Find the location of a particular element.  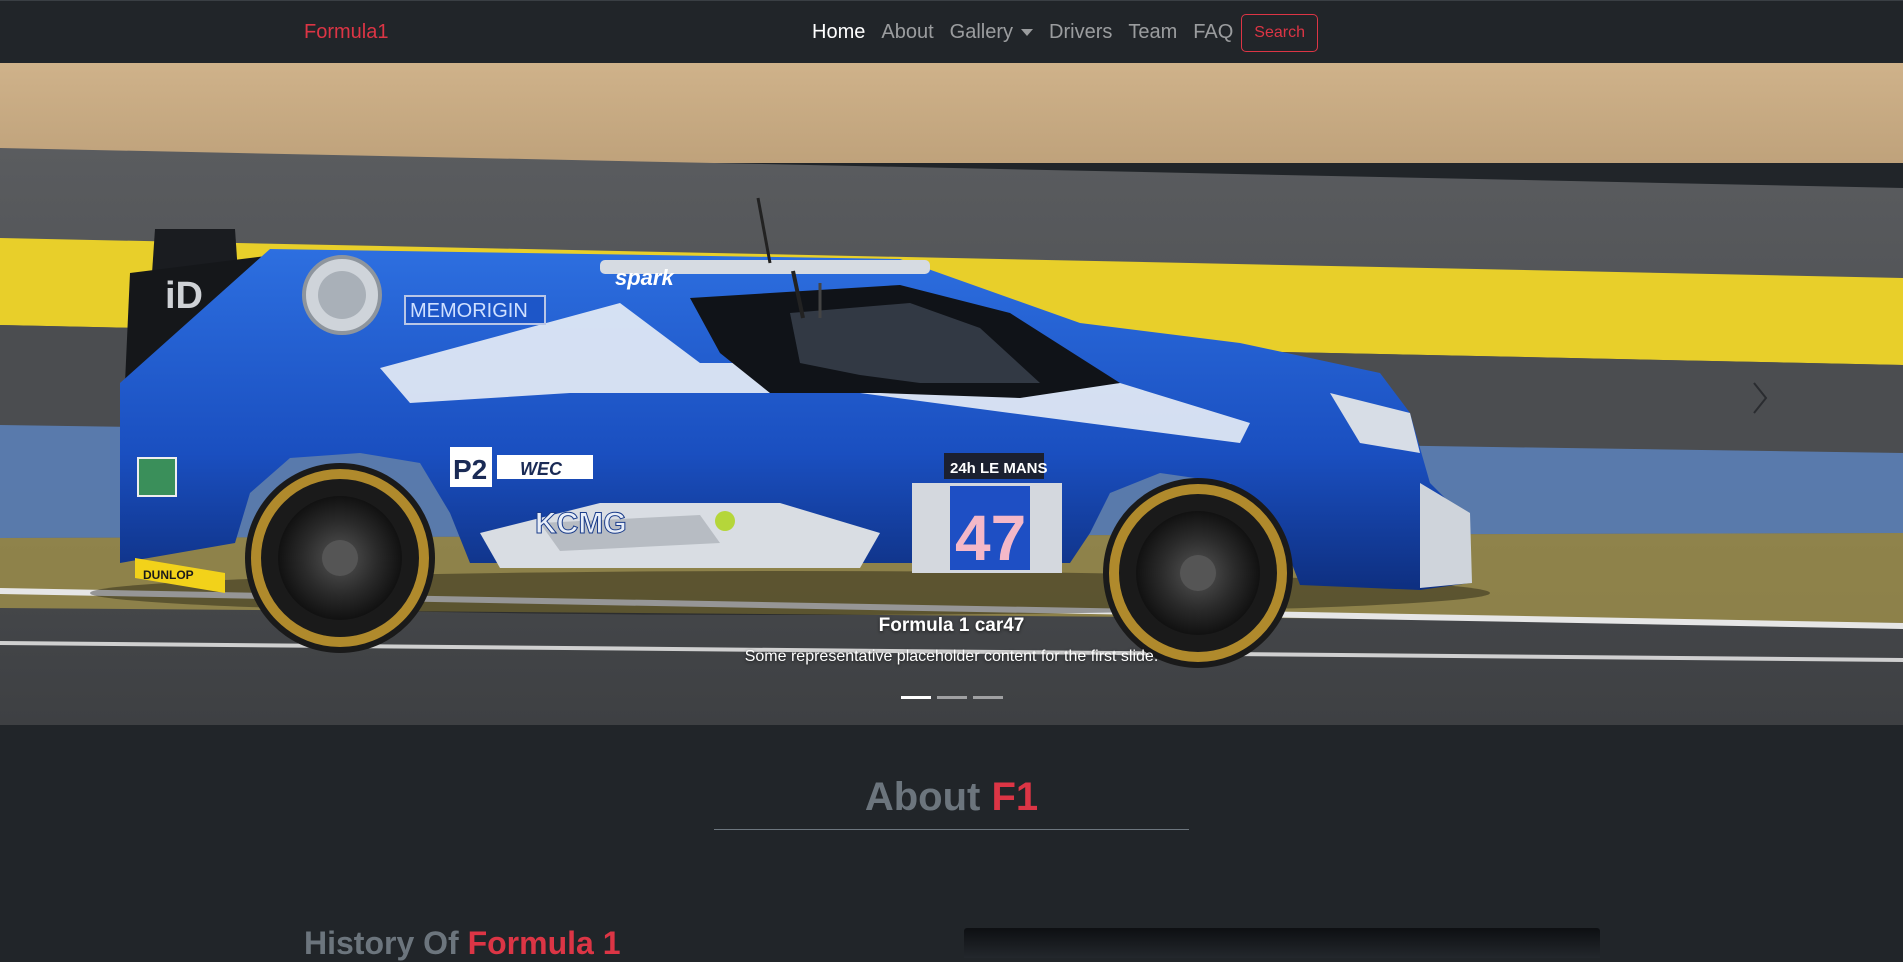

chevron-right-icon is located at coordinates (1760, 398).